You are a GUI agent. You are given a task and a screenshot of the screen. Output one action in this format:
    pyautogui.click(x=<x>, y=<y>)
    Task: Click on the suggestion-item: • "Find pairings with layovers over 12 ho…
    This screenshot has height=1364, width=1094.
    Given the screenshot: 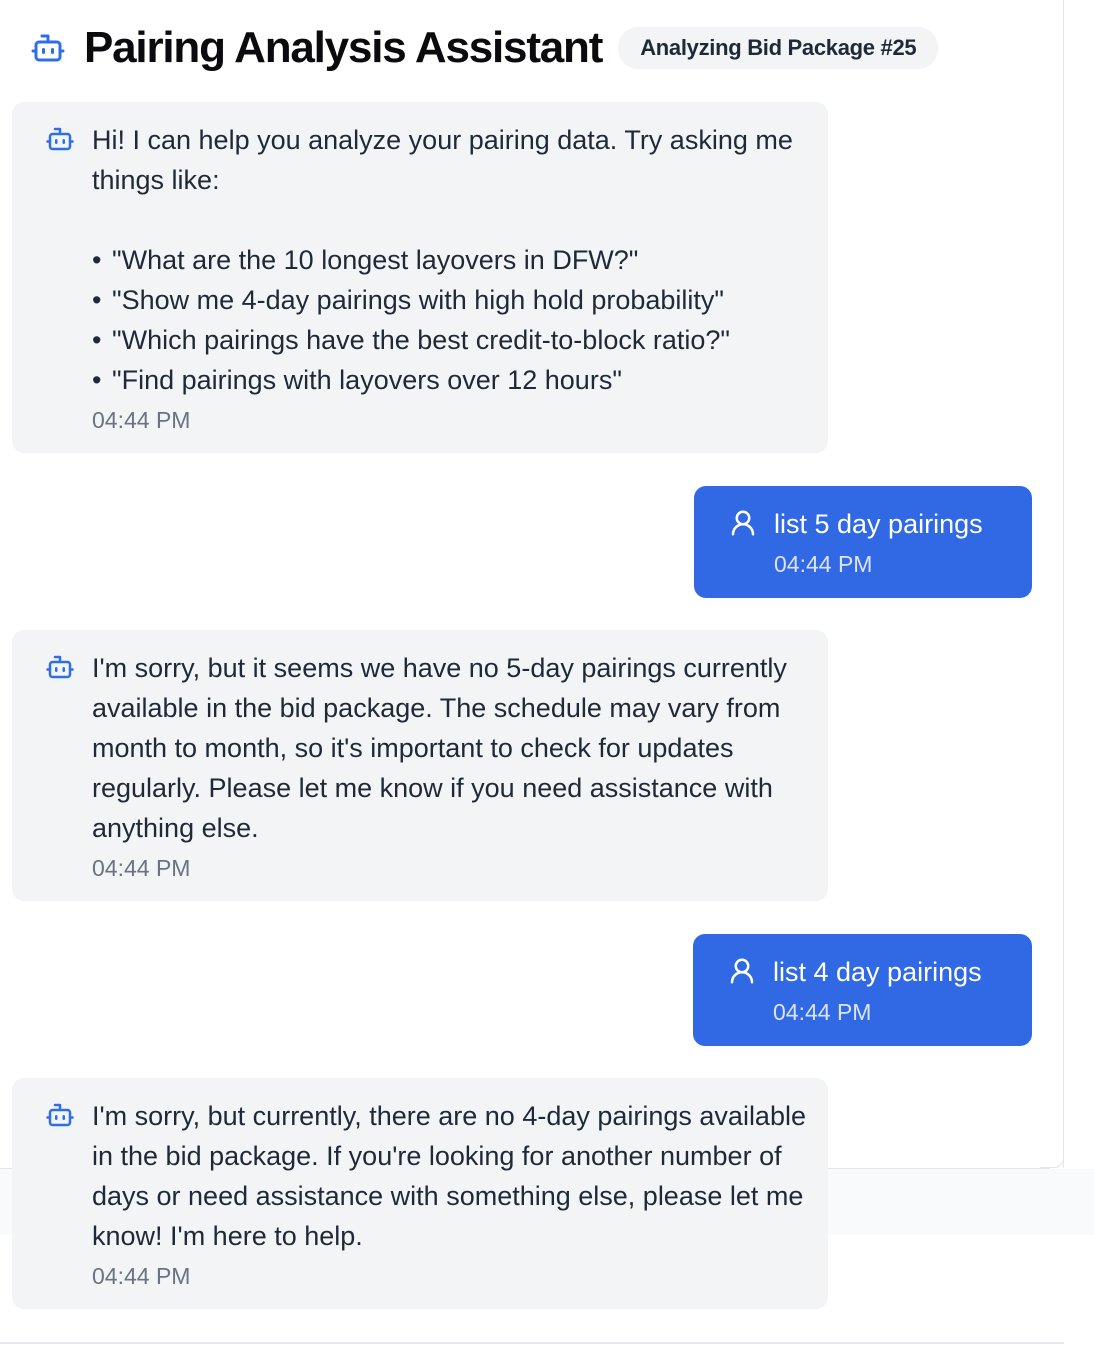 What is the action you would take?
    pyautogui.click(x=357, y=380)
    